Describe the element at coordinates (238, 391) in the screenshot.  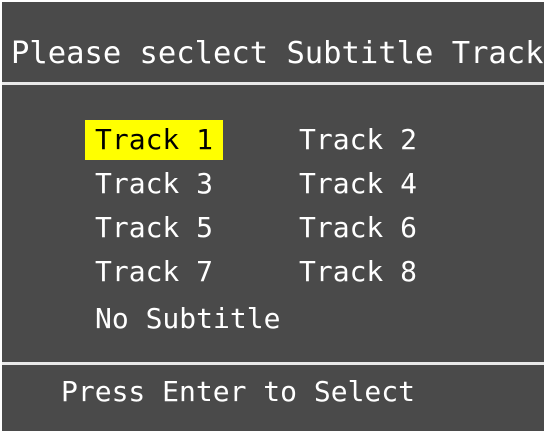
I see `footer-hint: Press Enter to Select` at that location.